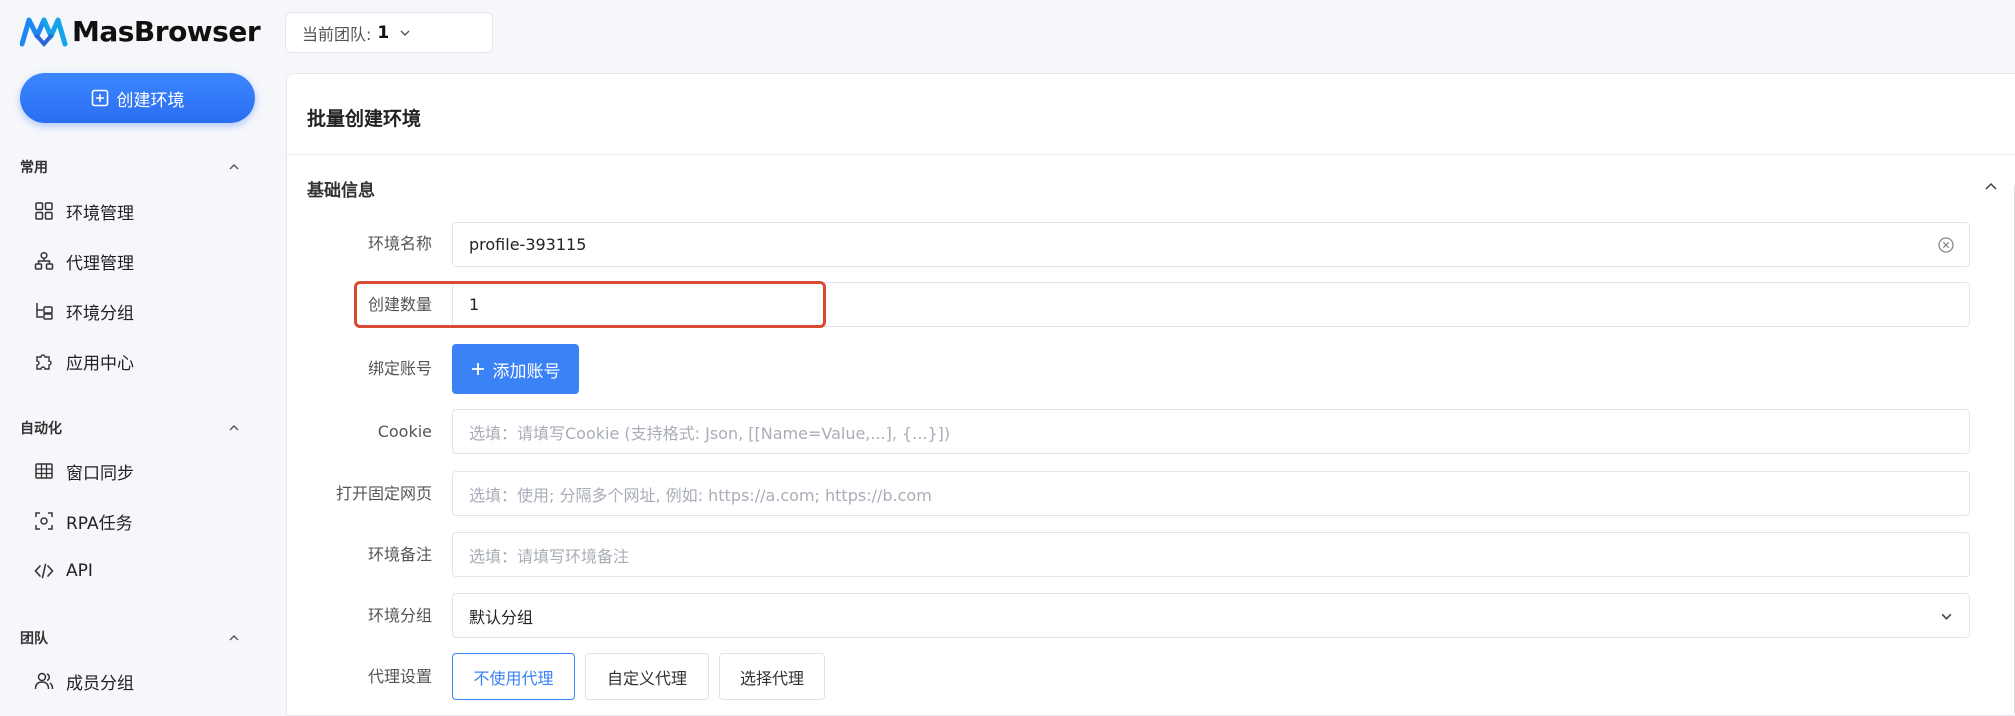 This screenshot has width=2015, height=716. What do you see at coordinates (1211, 244) in the screenshot?
I see `environment-name-input: profile-393115` at bounding box center [1211, 244].